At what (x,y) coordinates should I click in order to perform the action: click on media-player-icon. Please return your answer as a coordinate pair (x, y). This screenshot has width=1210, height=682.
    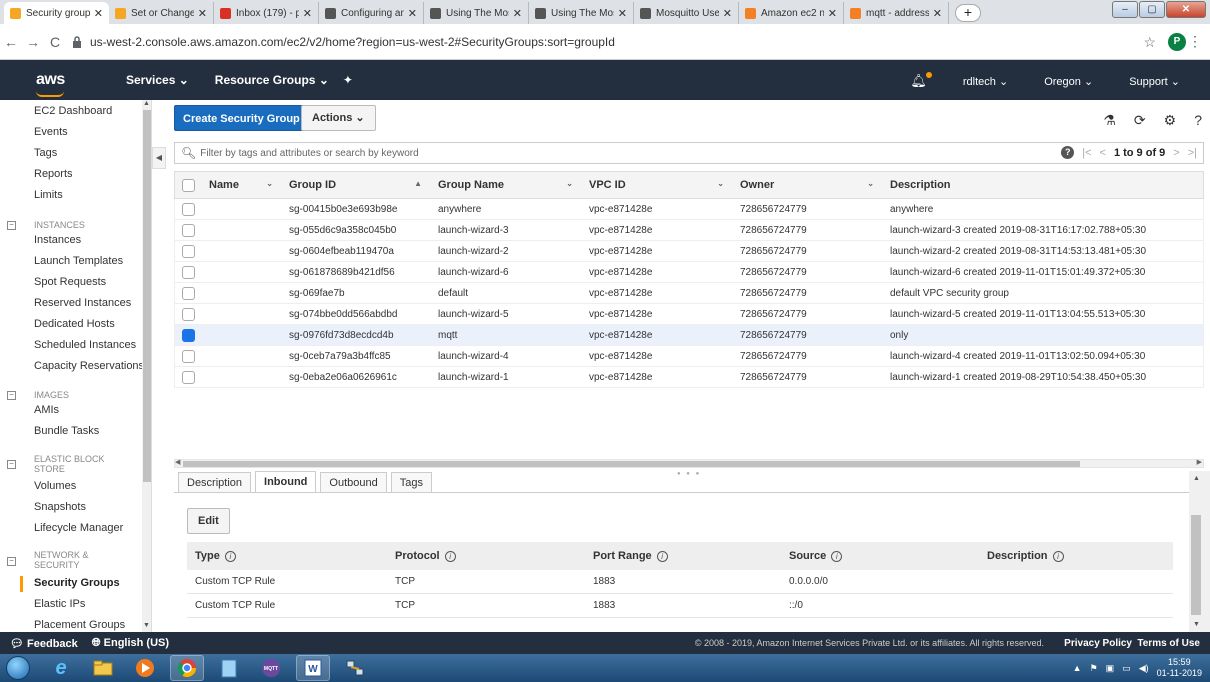
    Looking at the image, I should click on (145, 668).